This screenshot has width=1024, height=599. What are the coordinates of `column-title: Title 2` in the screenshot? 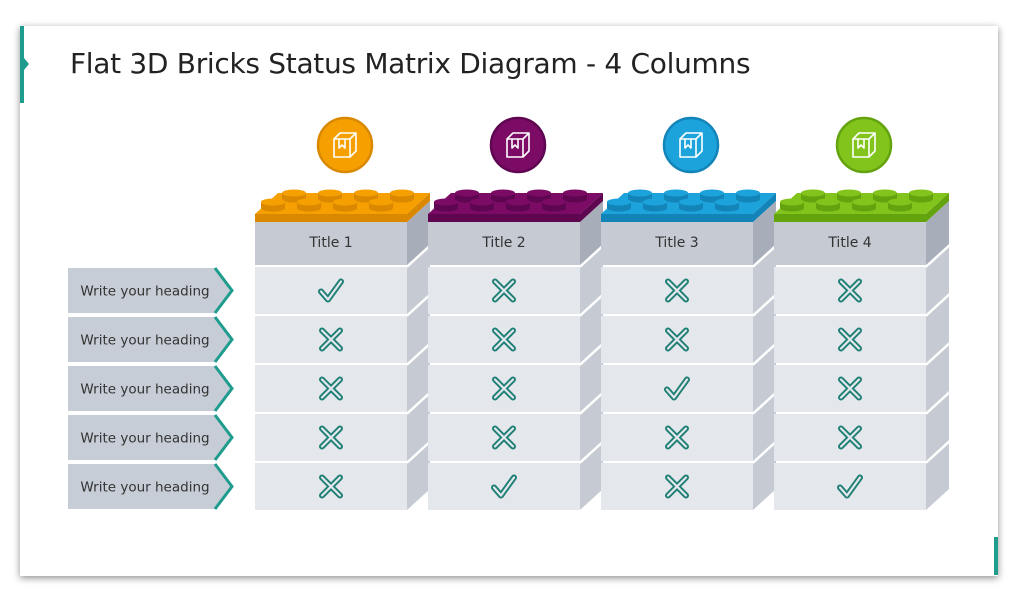 It's located at (503, 243).